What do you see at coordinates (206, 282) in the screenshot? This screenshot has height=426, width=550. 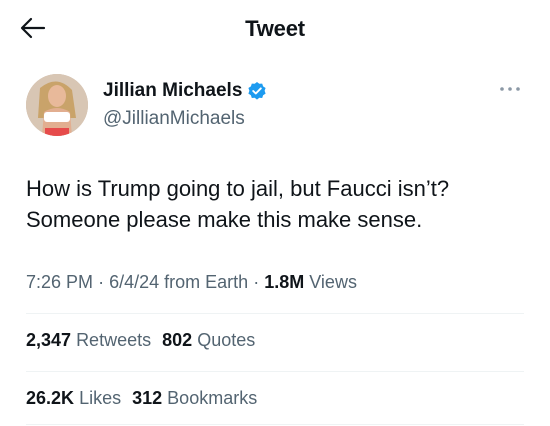 I see `tweet-source: from Earth` at bounding box center [206, 282].